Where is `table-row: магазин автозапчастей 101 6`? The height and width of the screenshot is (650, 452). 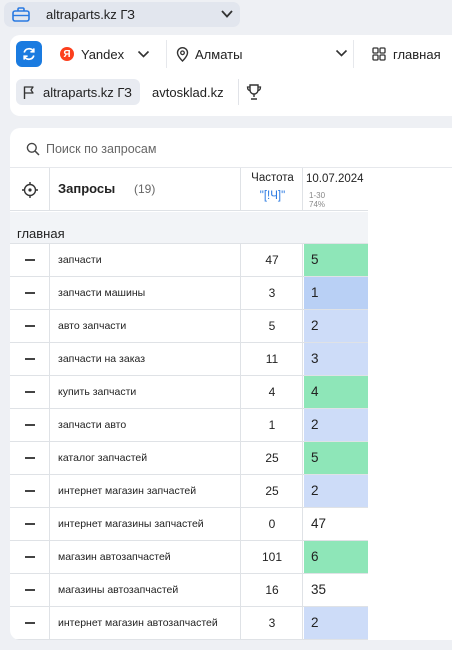
table-row: магазин автозапчастей 101 6 is located at coordinates (189, 557).